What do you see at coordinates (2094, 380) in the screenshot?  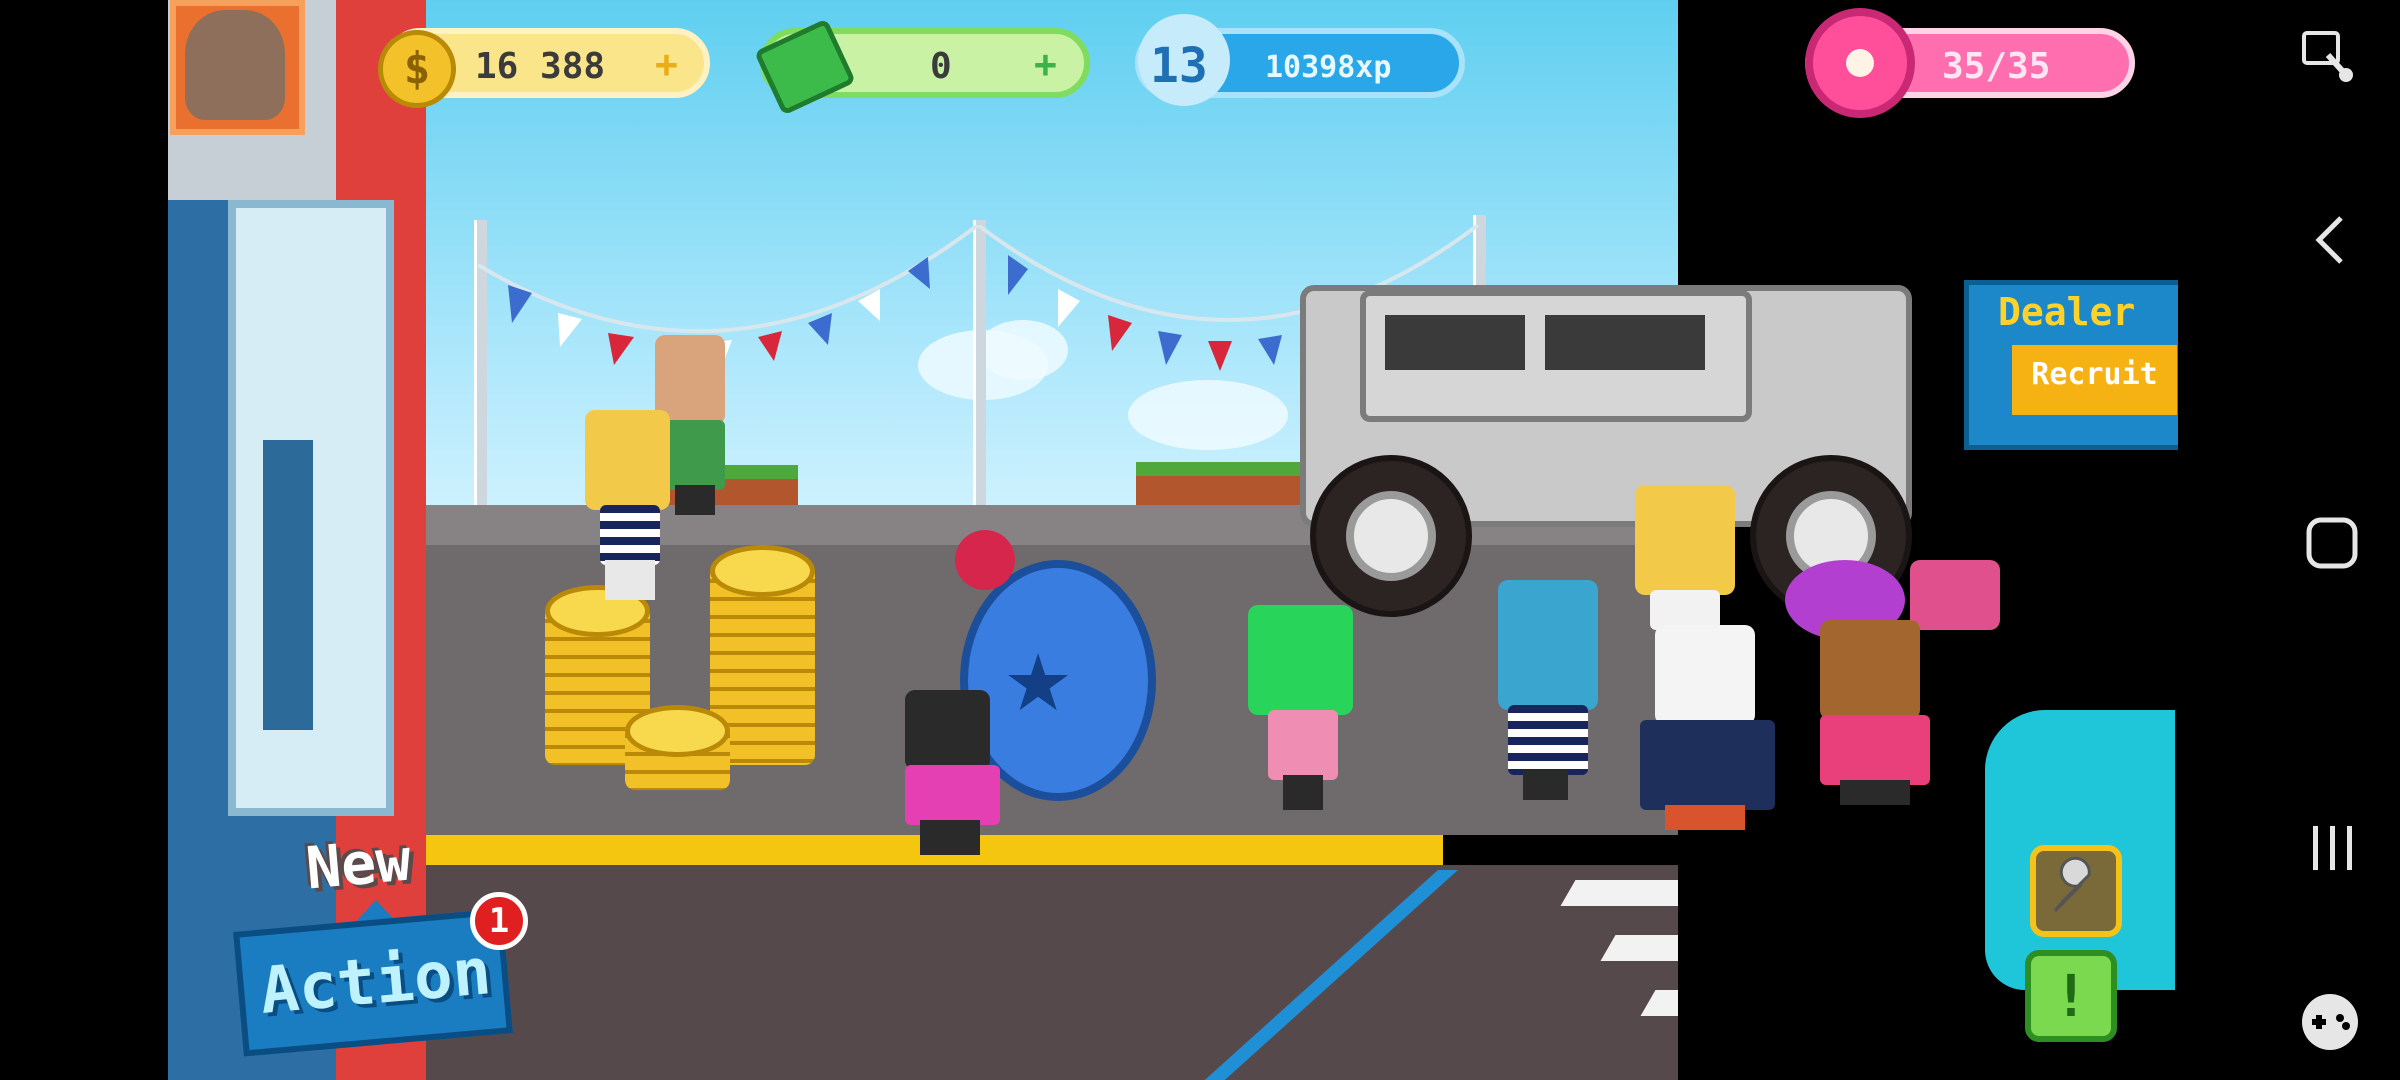 I see `recruit-button: Recruit` at bounding box center [2094, 380].